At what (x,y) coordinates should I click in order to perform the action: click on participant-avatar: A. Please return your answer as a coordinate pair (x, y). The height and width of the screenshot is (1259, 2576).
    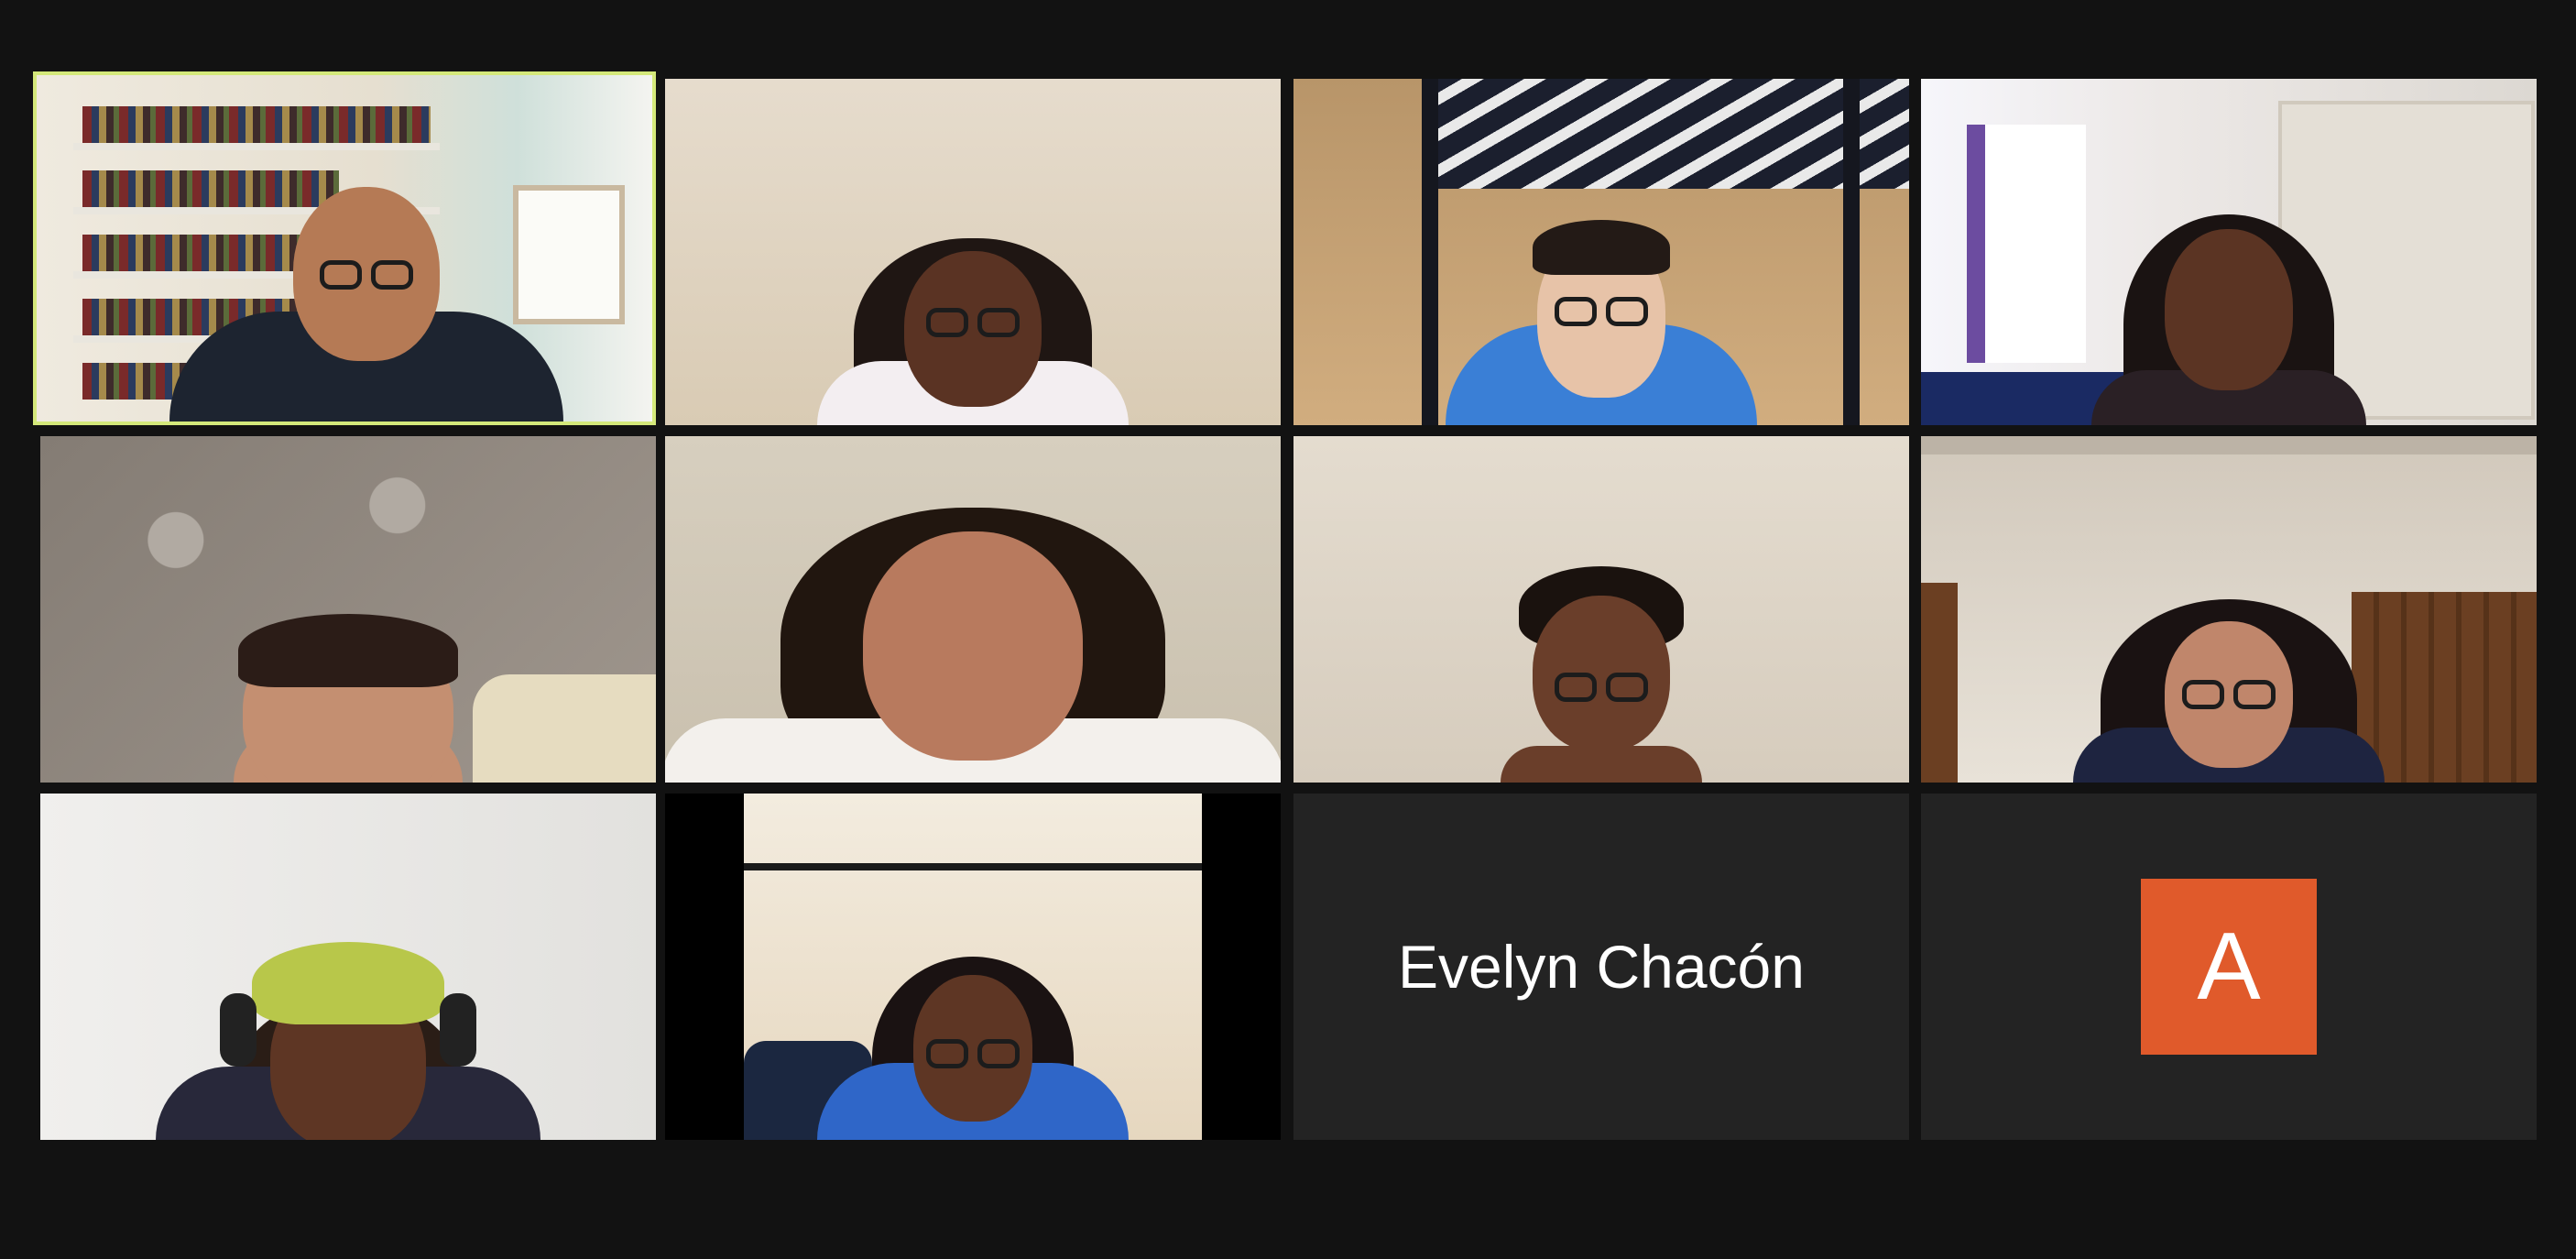
    Looking at the image, I should click on (2229, 967).